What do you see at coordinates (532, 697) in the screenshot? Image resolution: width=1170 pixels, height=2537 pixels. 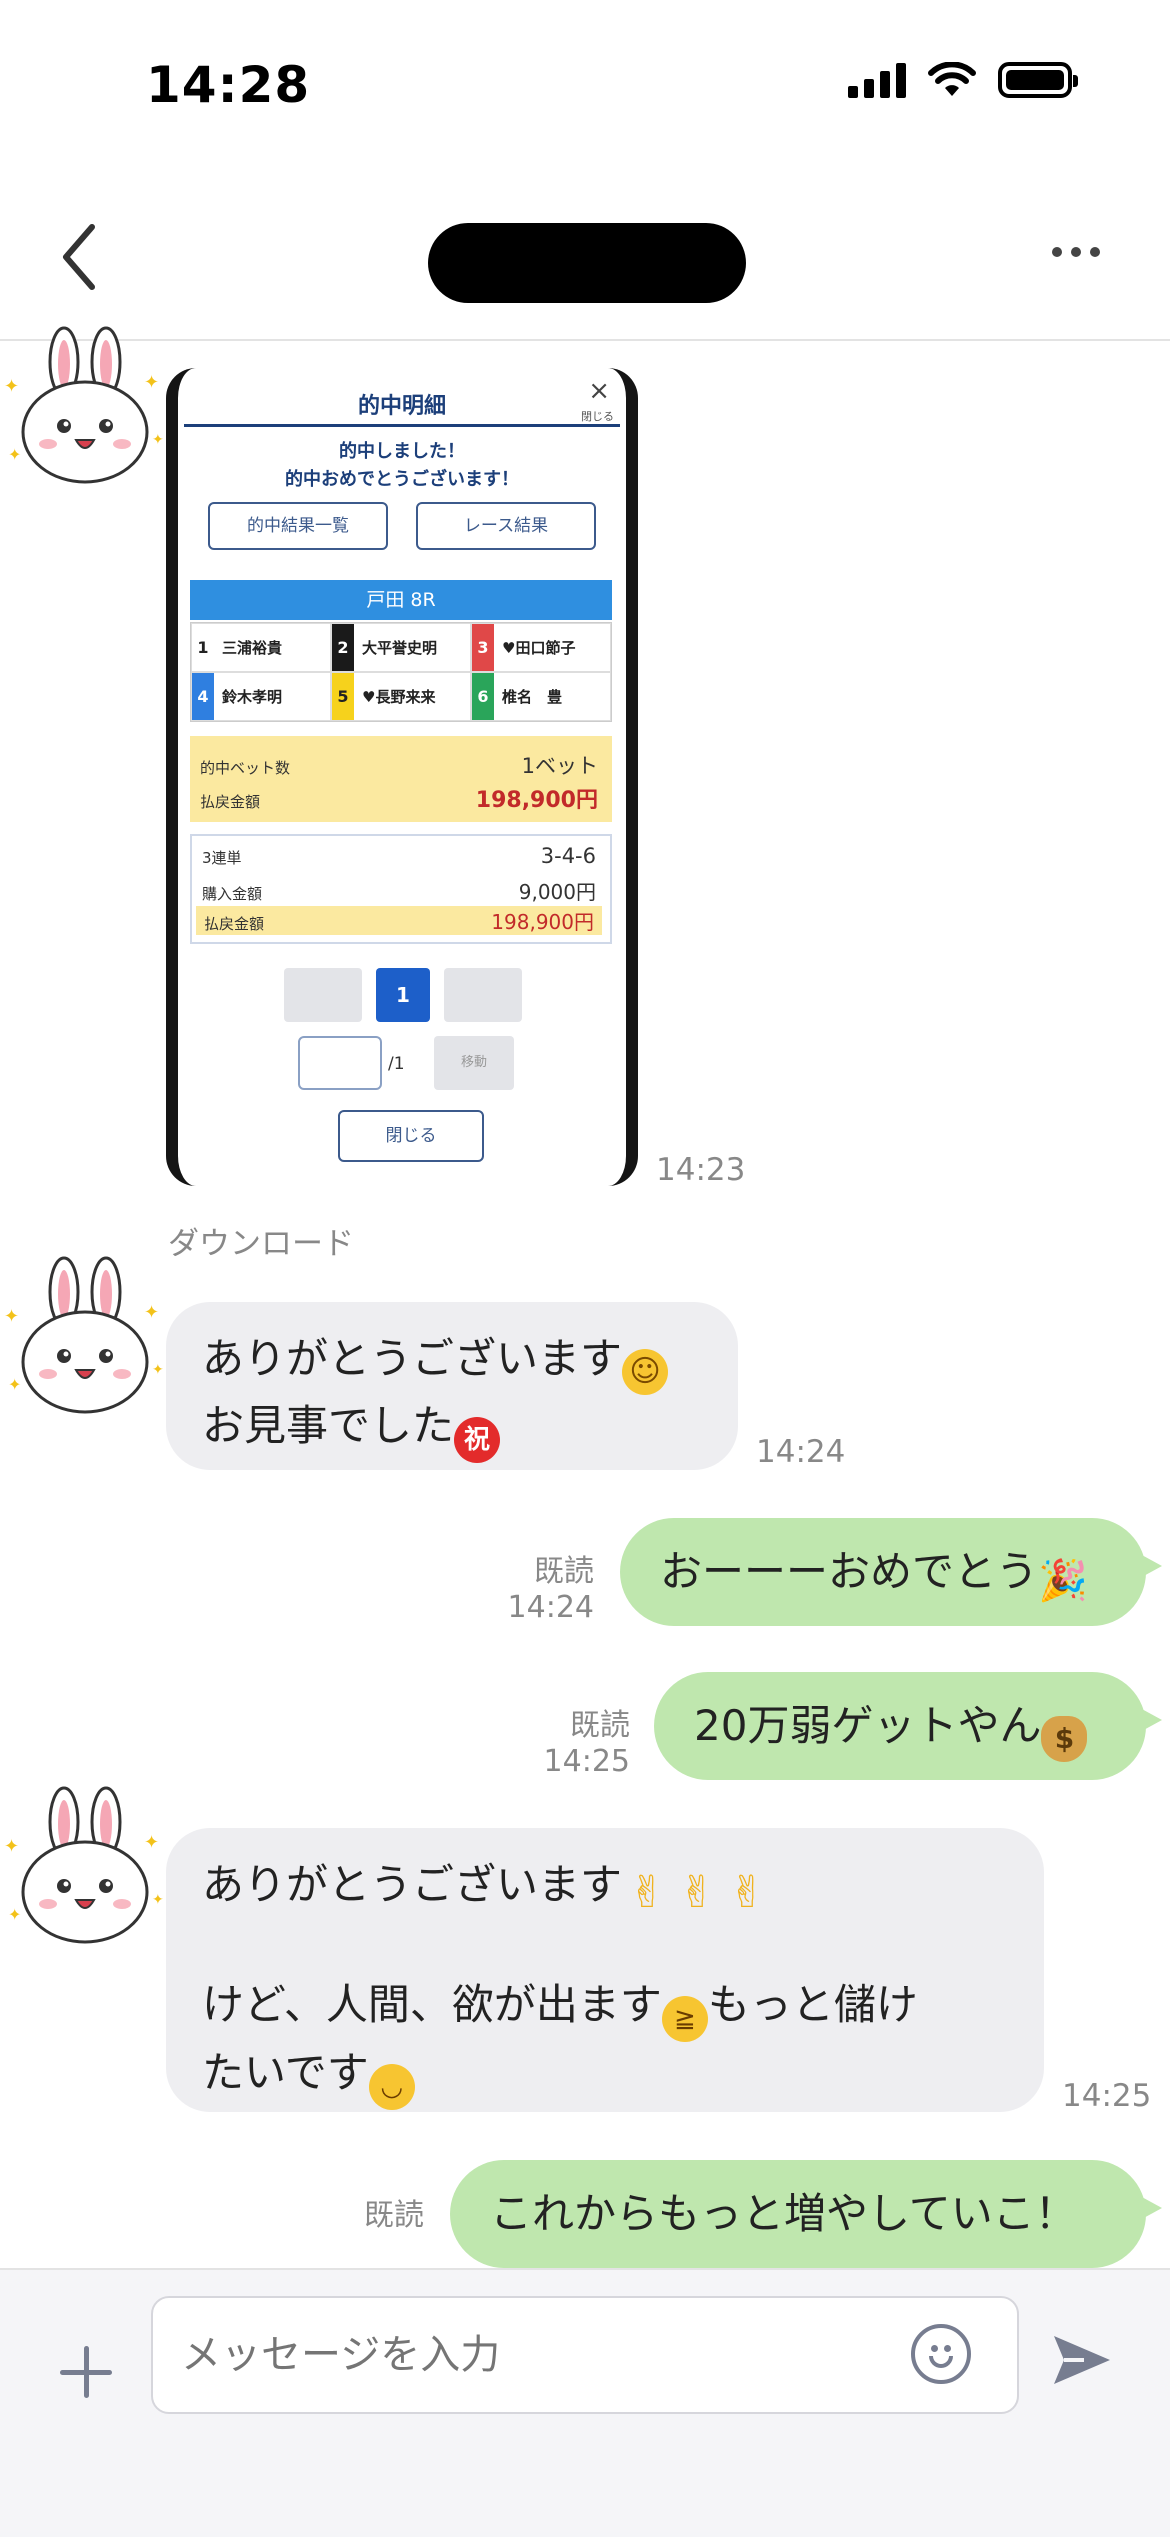 I see `racer-name: 椎名 豊` at bounding box center [532, 697].